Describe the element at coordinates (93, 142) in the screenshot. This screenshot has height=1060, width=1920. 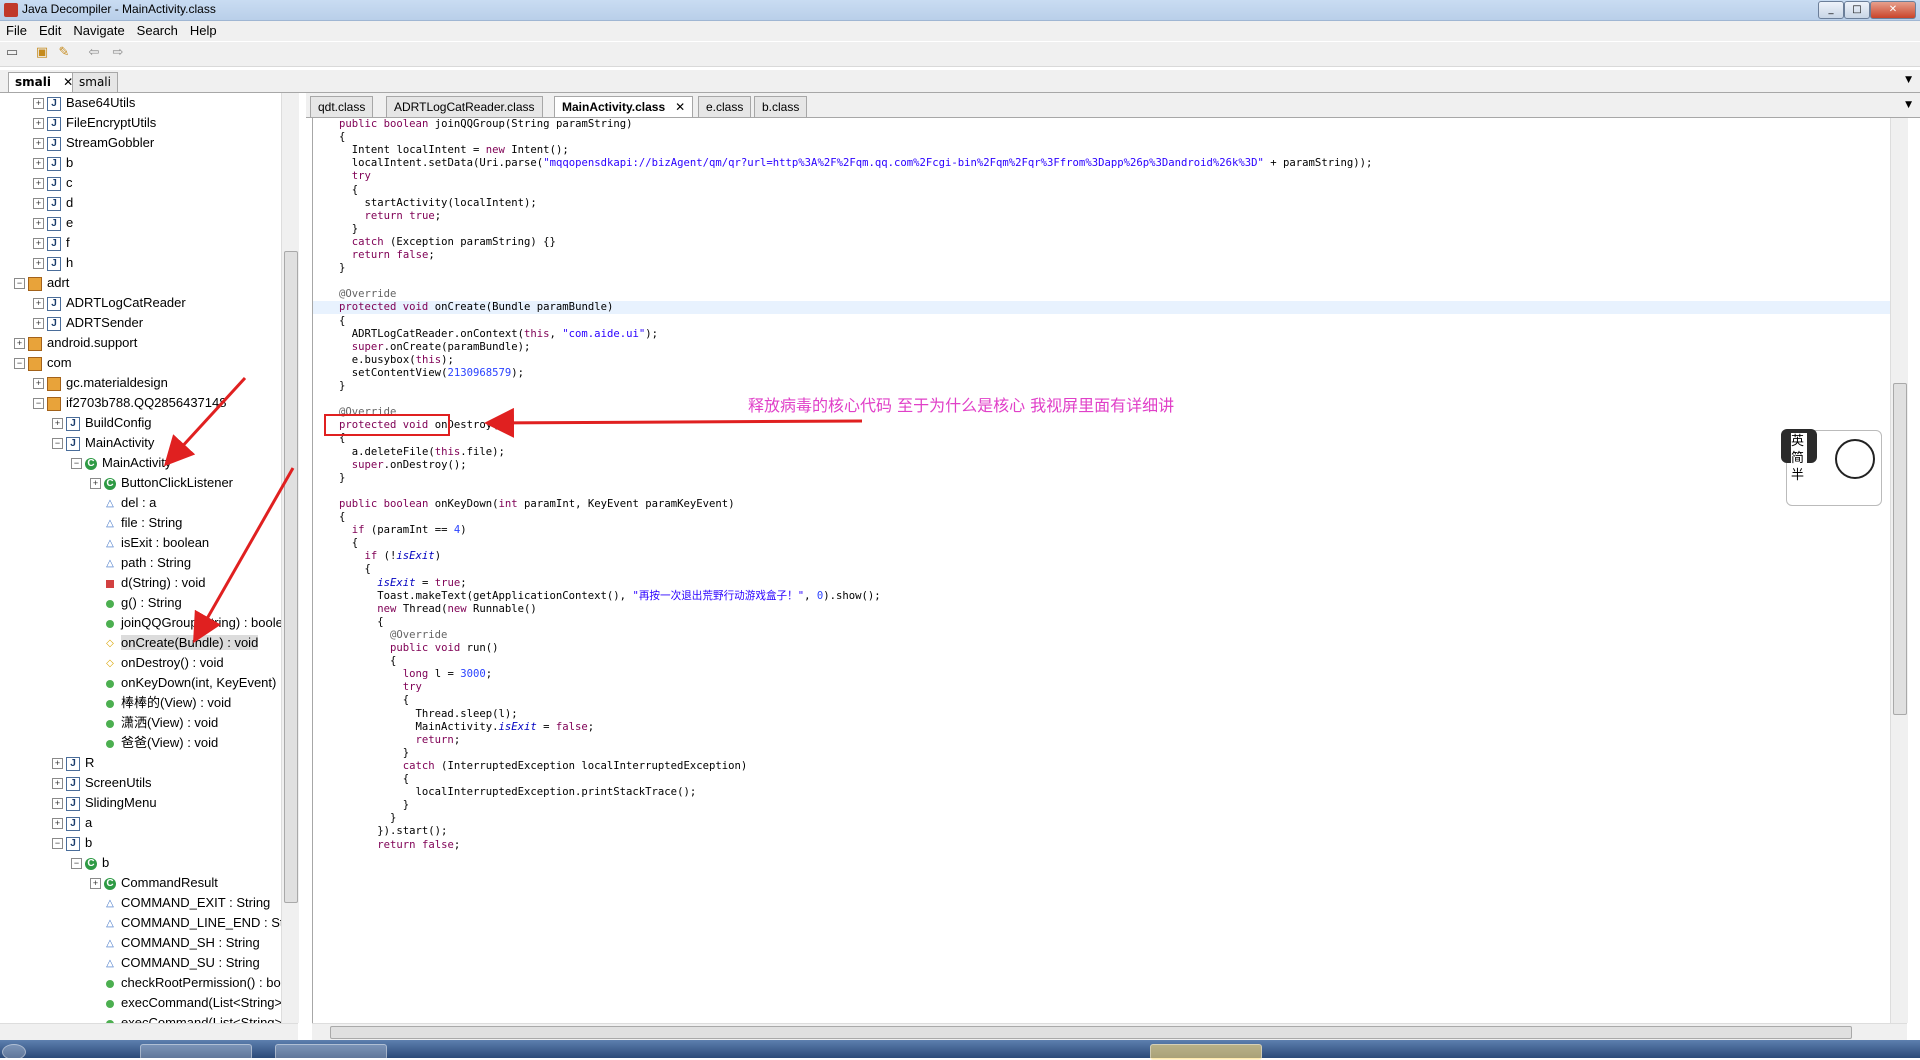
I see `tree-node: + J StreamGobbler` at that location.